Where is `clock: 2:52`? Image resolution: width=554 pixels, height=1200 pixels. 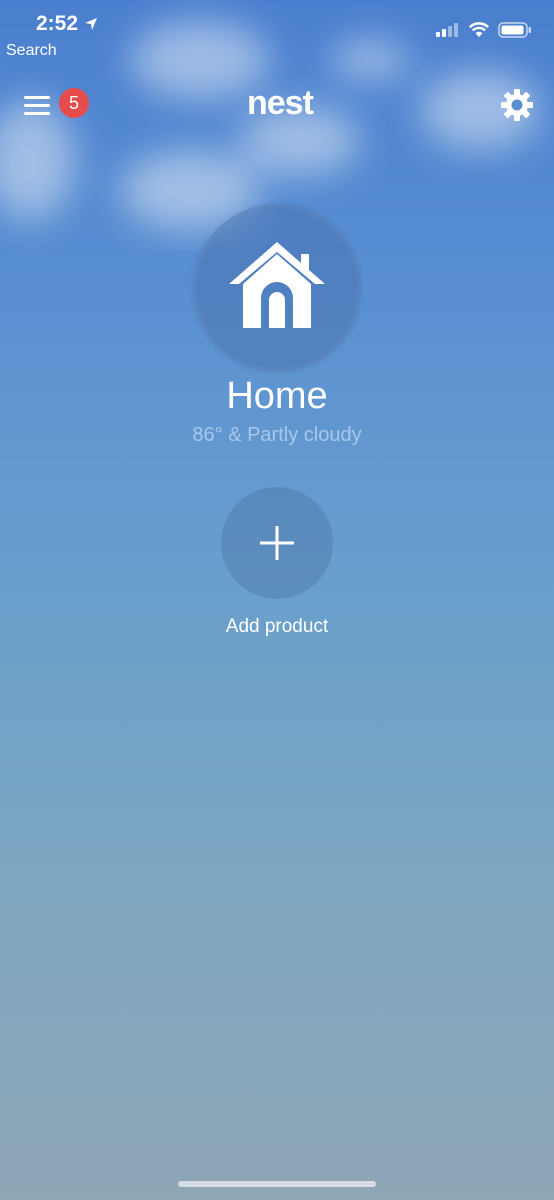 clock: 2:52 is located at coordinates (67, 24).